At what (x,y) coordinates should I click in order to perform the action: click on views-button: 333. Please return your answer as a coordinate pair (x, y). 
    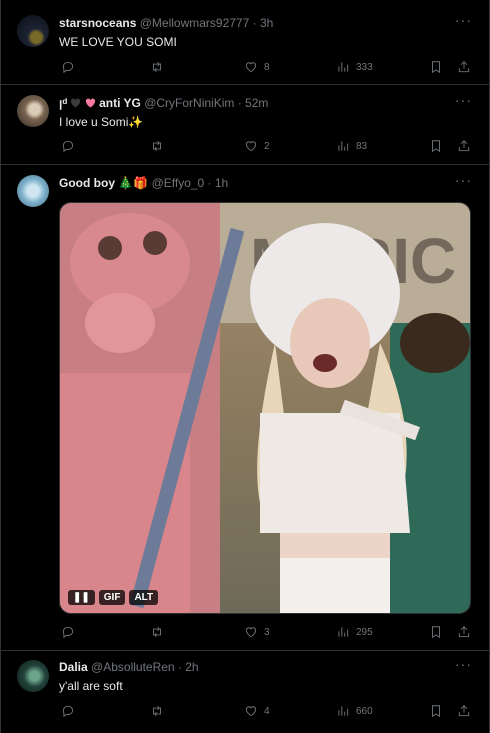
    Looking at the image, I should click on (354, 67).